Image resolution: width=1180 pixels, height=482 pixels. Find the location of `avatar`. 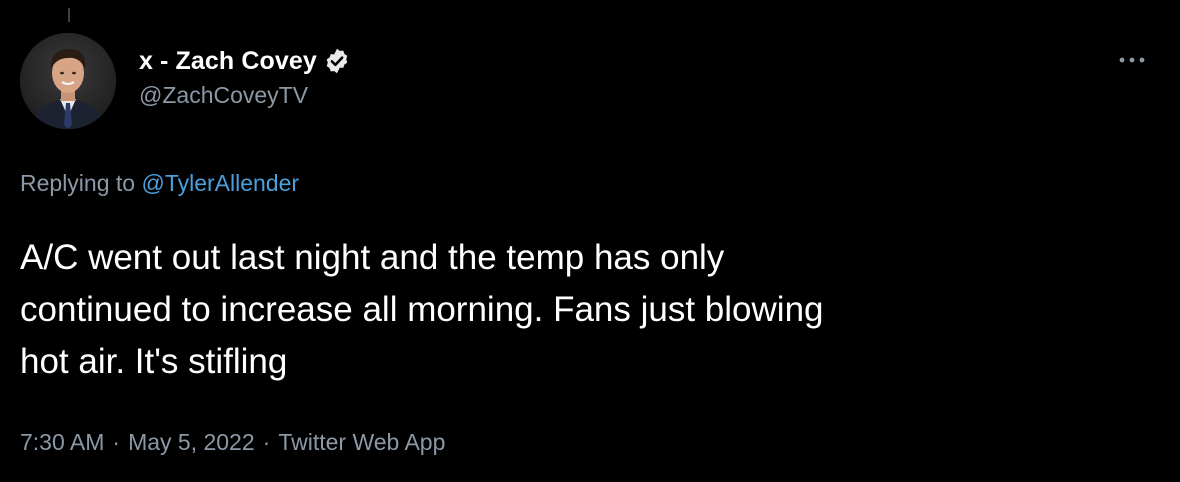

avatar is located at coordinates (68, 81).